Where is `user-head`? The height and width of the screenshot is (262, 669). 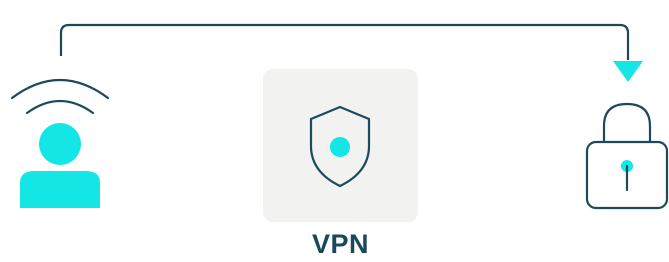
user-head is located at coordinates (60, 144).